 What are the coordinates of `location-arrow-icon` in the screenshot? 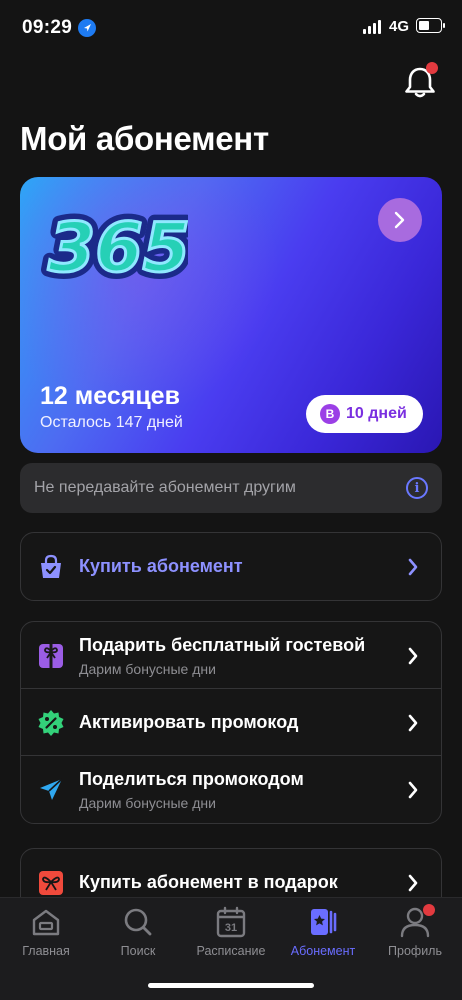 It's located at (87, 28).